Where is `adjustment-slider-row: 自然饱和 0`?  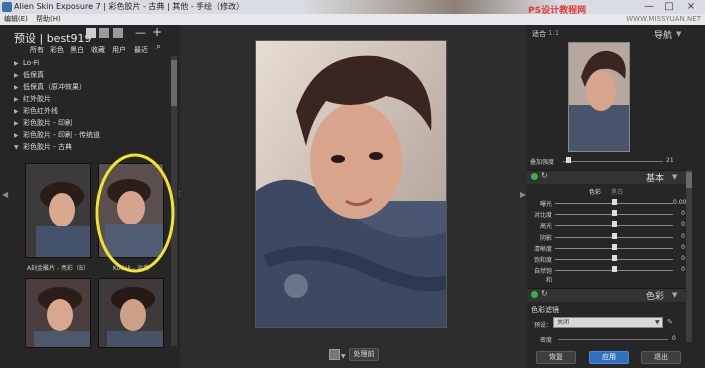 adjustment-slider-row: 自然饱和 0 is located at coordinates (607, 274).